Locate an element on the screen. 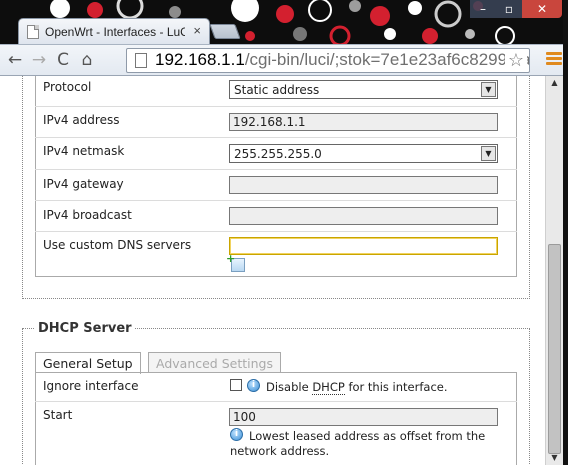  scroll-up-arrow-icon: ▲ is located at coordinates (554, 83).